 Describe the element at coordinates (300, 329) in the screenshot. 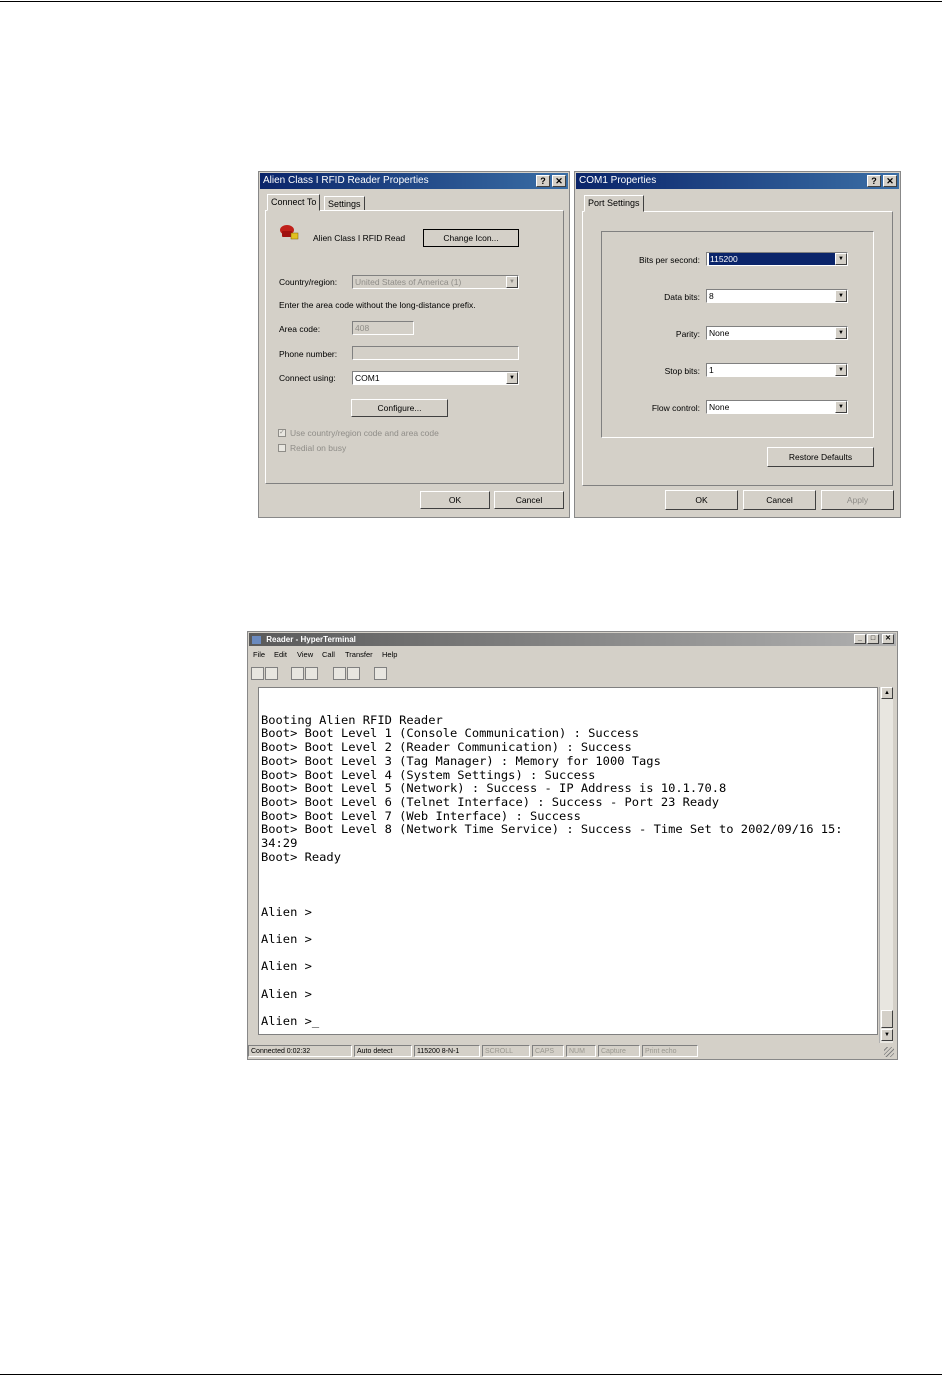

I see `area-code-label: Area code:` at that location.